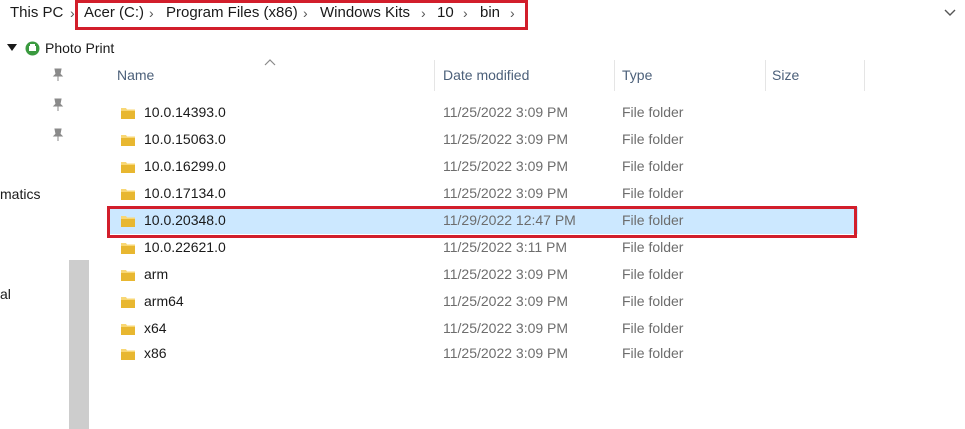 This screenshot has width=965, height=429. I want to click on file-name: arm, so click(156, 274).